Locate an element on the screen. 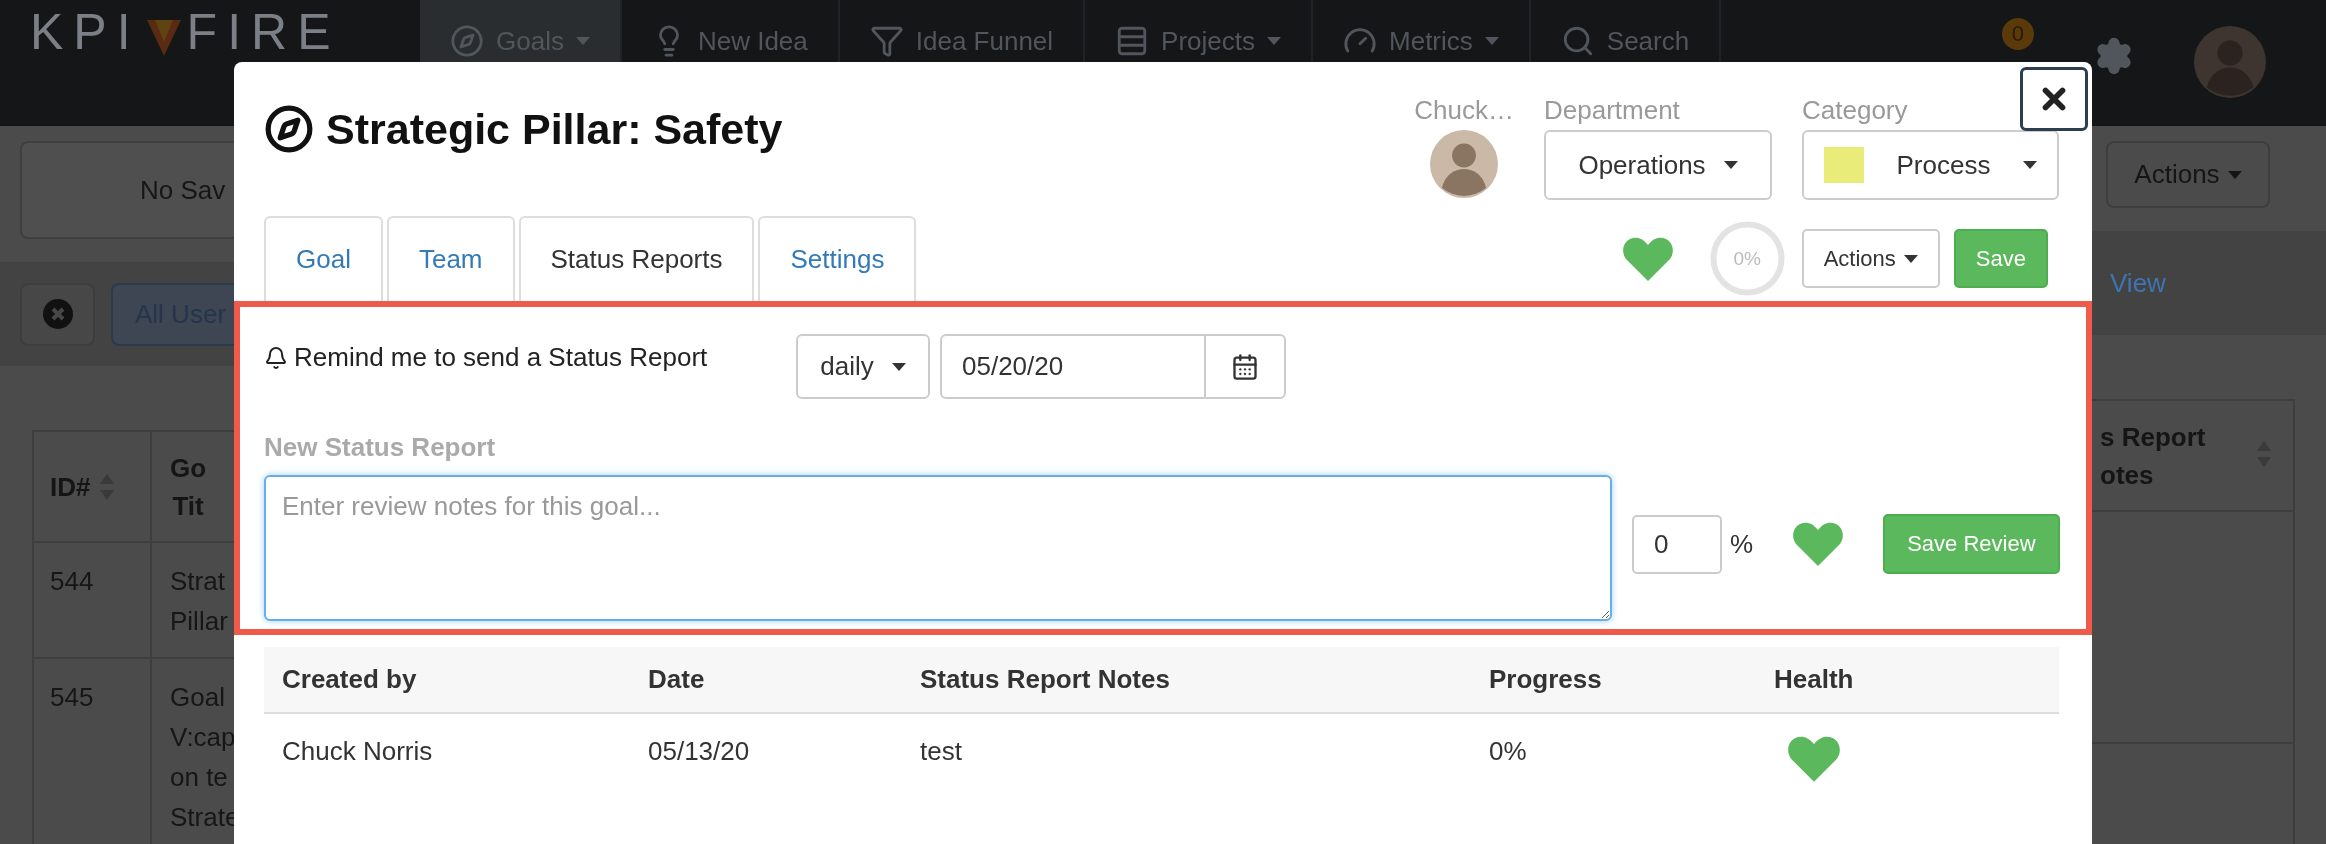  table-cell-text: test is located at coordinates (941, 751).